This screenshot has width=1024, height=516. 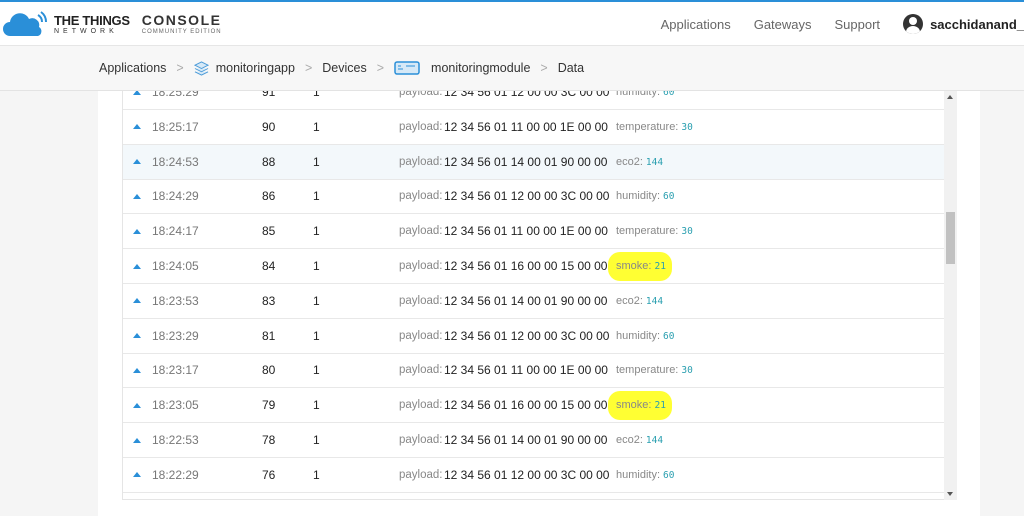 I want to click on breadcrumb-data: Data, so click(x=571, y=68).